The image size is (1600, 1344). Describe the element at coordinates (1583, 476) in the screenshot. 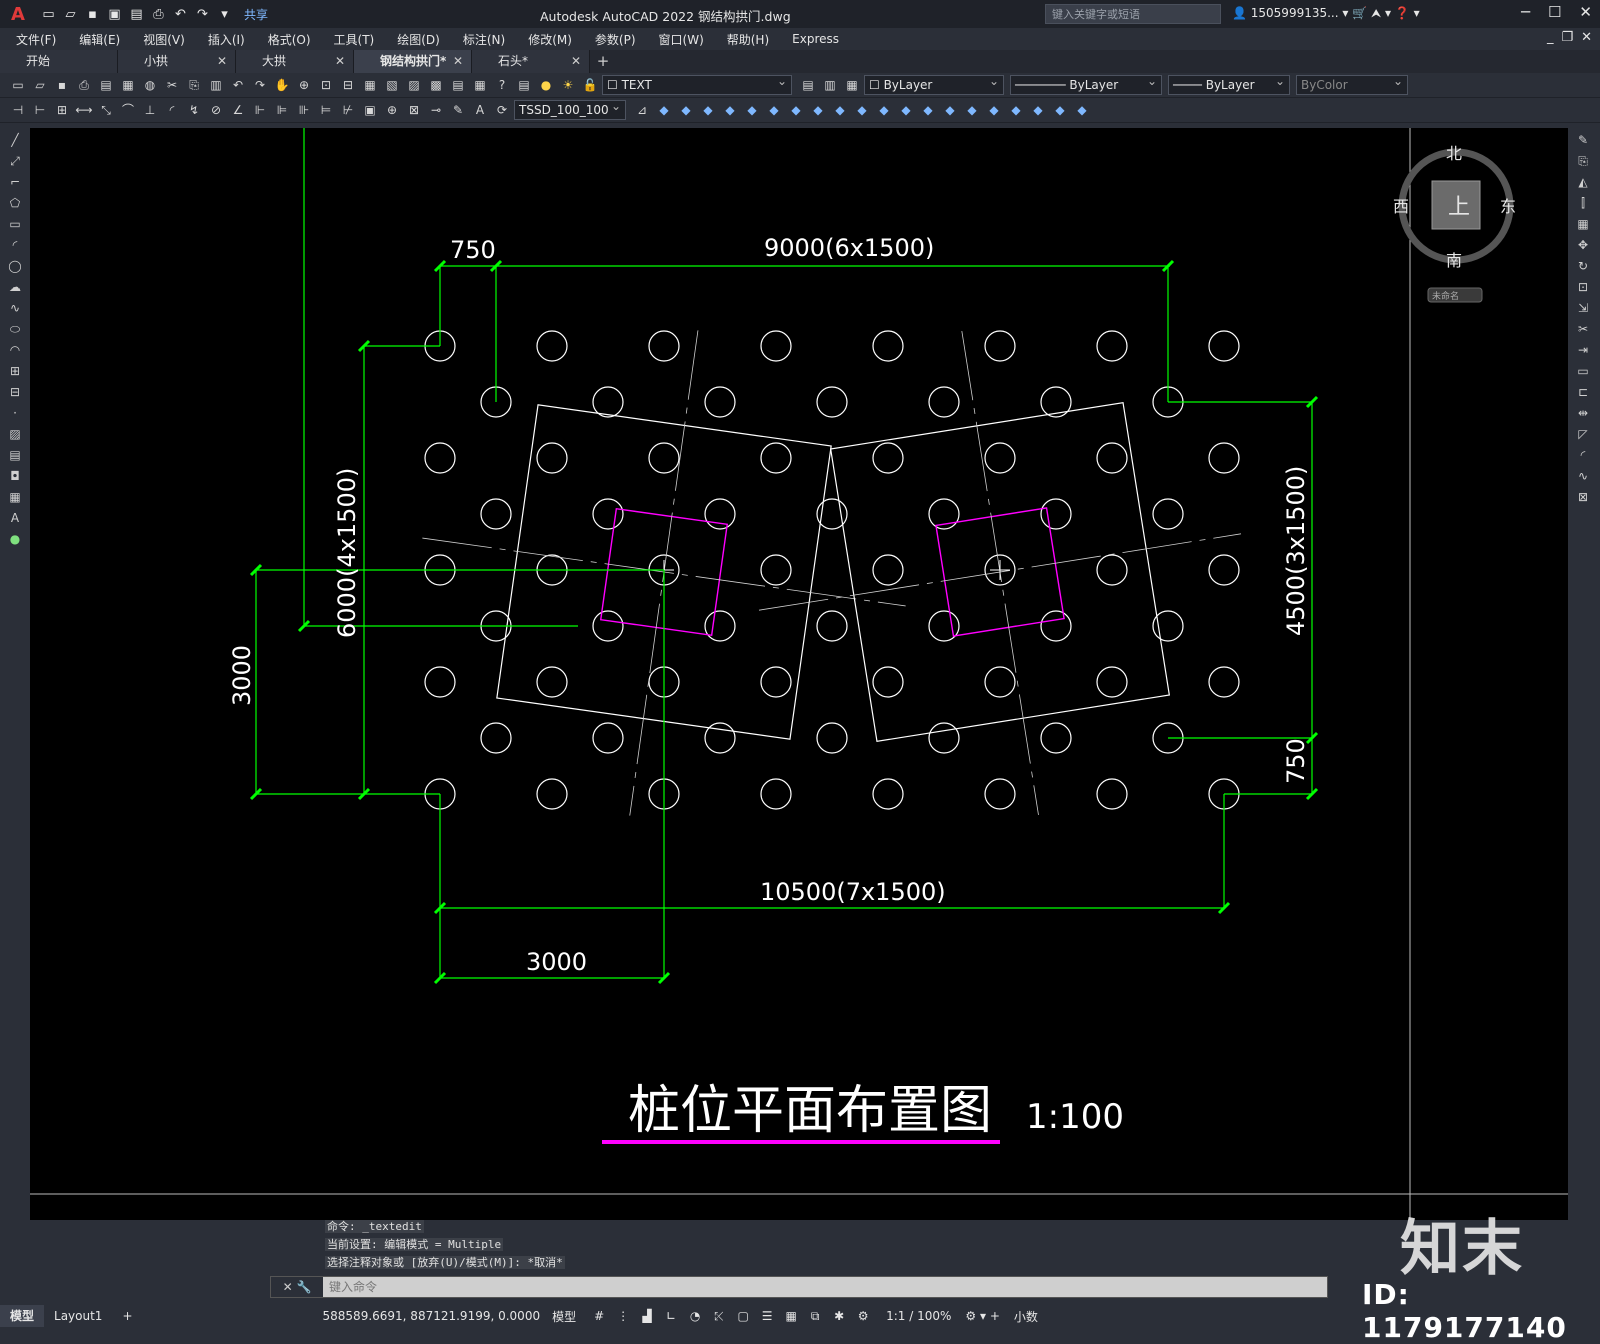

I see `blend-icon: ∿` at that location.